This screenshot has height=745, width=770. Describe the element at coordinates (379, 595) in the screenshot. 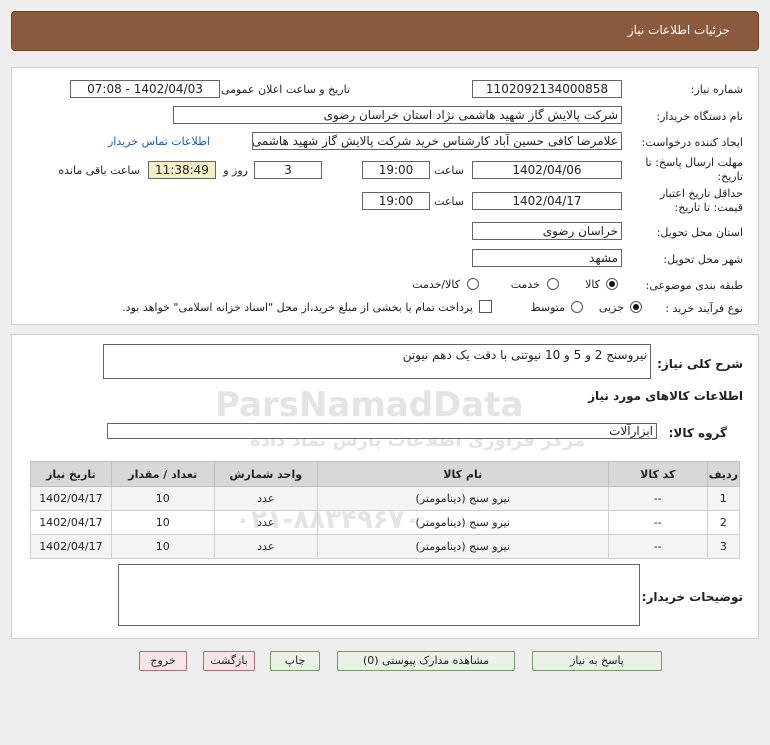

I see `buyer-notes-field` at that location.